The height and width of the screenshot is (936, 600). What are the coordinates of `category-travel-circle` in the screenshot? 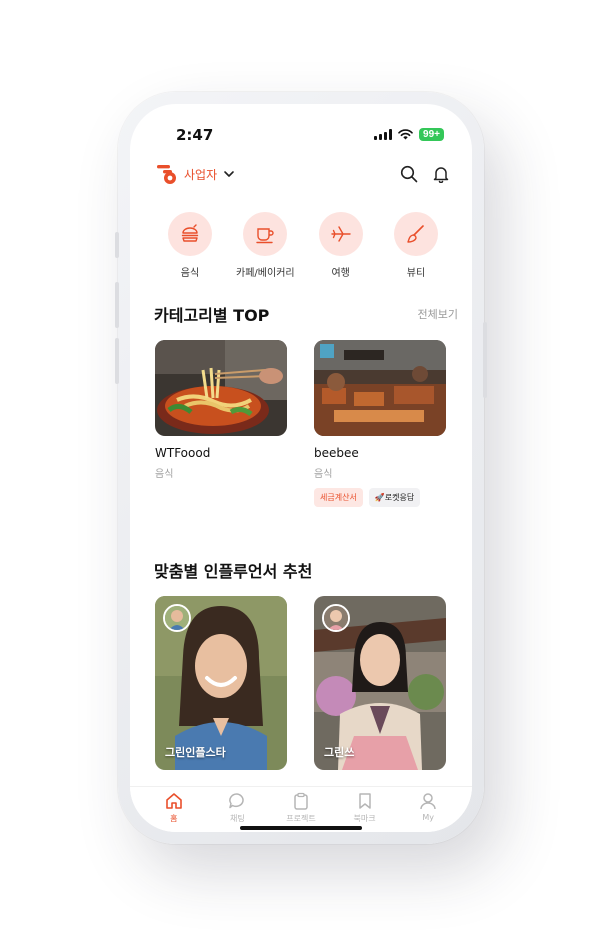 It's located at (340, 234).